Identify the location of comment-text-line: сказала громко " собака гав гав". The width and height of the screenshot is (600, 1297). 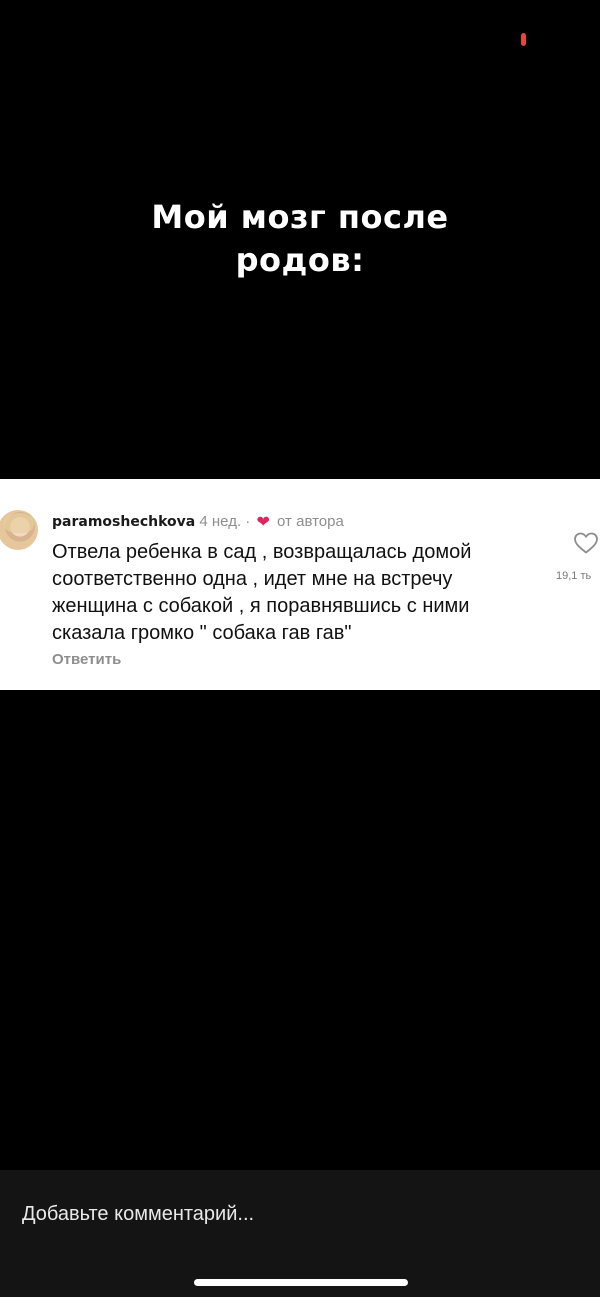
(202, 633).